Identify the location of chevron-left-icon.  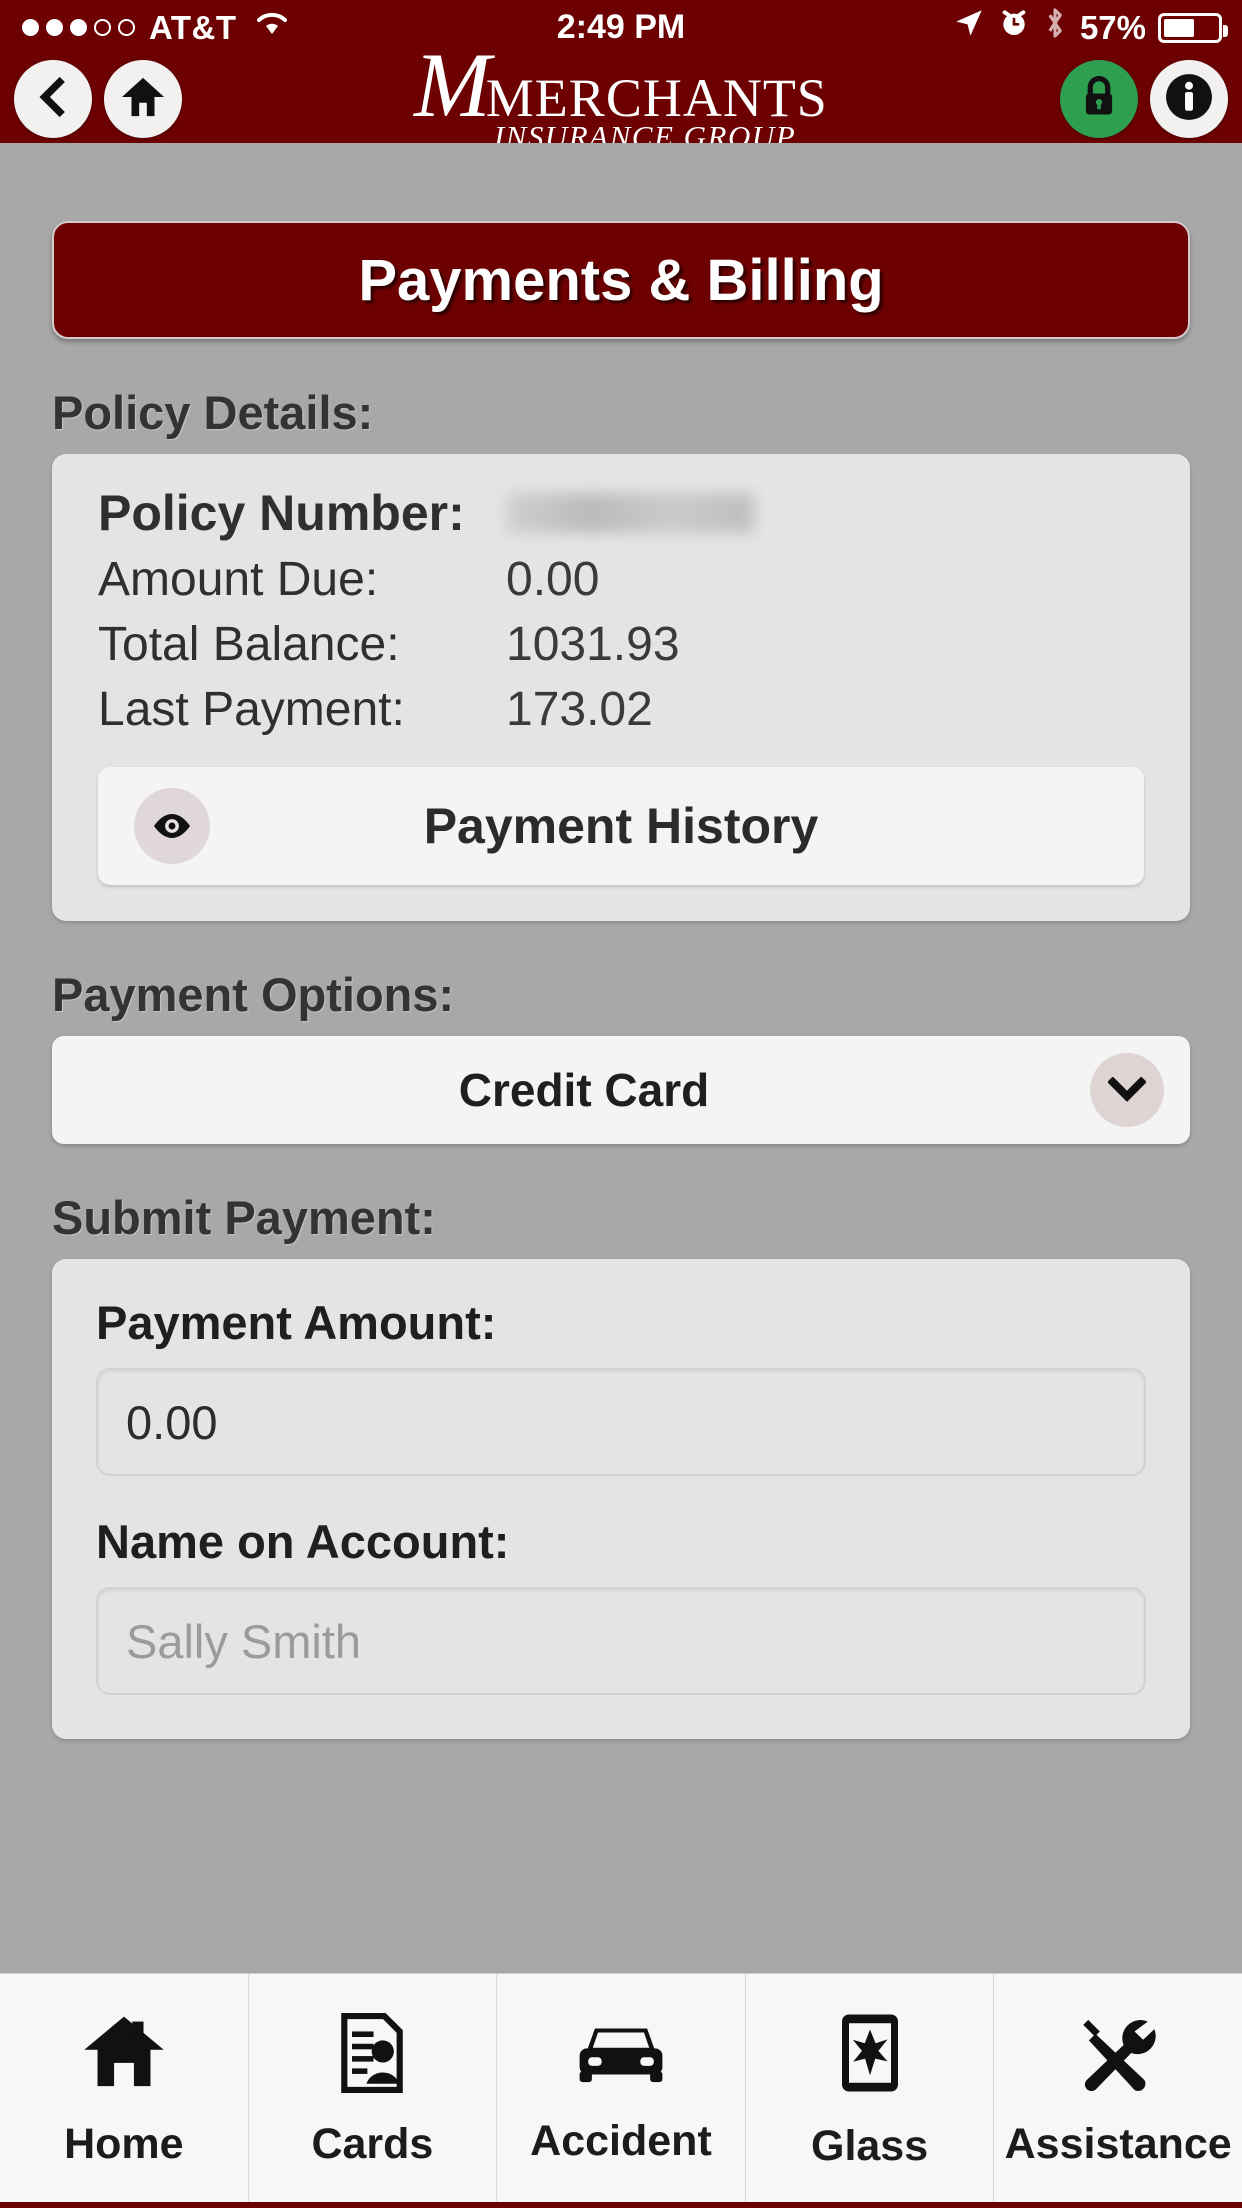
(53, 99).